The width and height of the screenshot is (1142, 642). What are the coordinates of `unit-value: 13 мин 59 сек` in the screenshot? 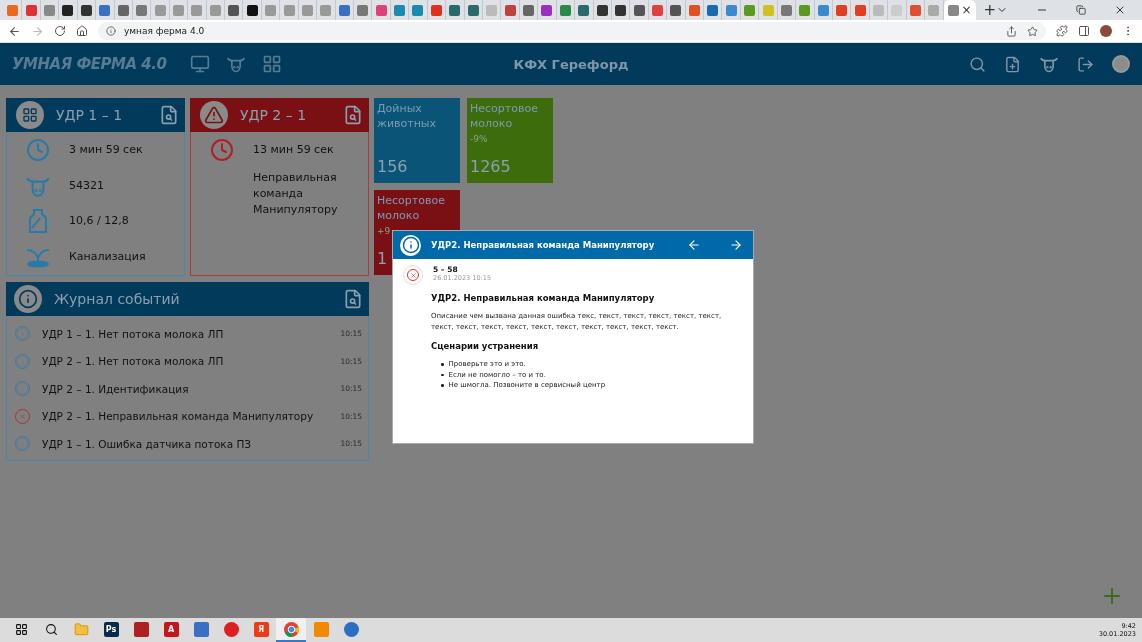 It's located at (294, 150).